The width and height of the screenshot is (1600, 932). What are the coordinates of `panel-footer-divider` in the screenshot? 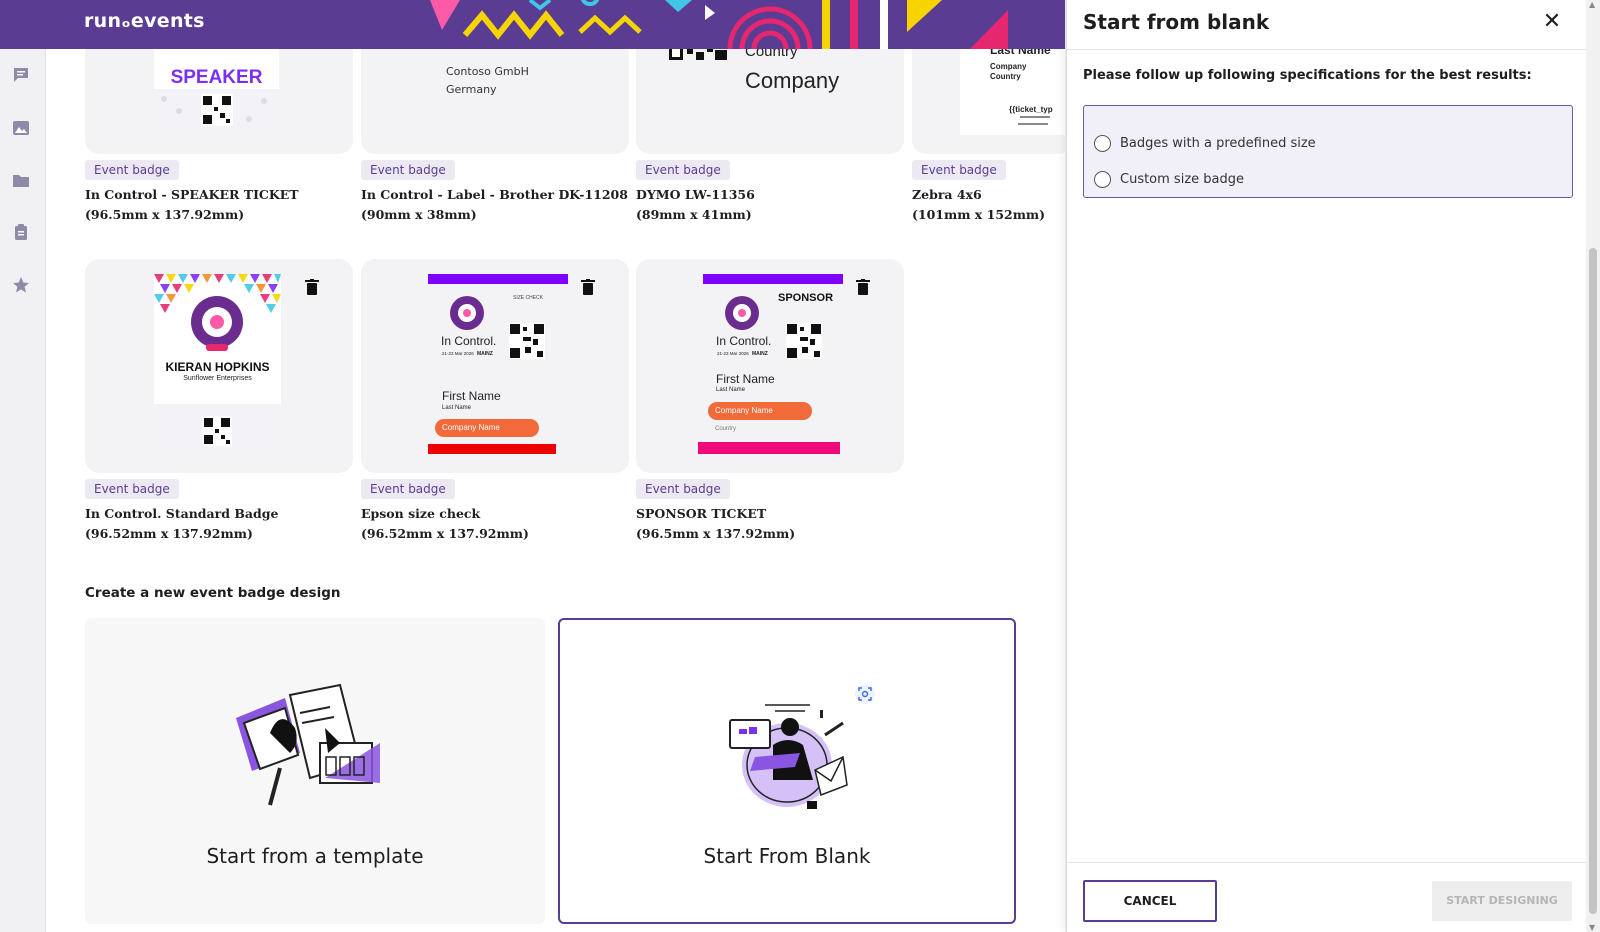 It's located at (1326, 862).